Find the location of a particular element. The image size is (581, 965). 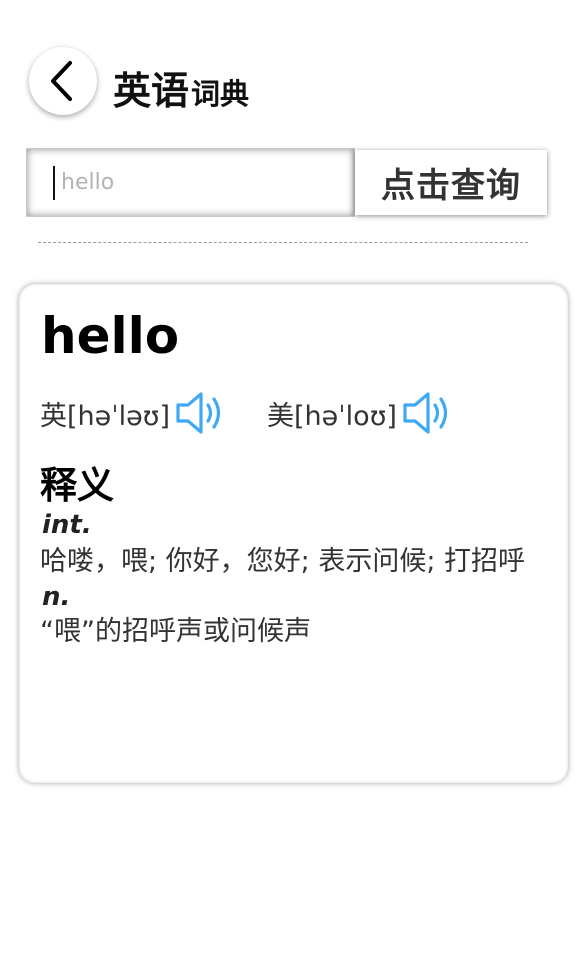

page-title: 英语 词典 is located at coordinates (181, 86).